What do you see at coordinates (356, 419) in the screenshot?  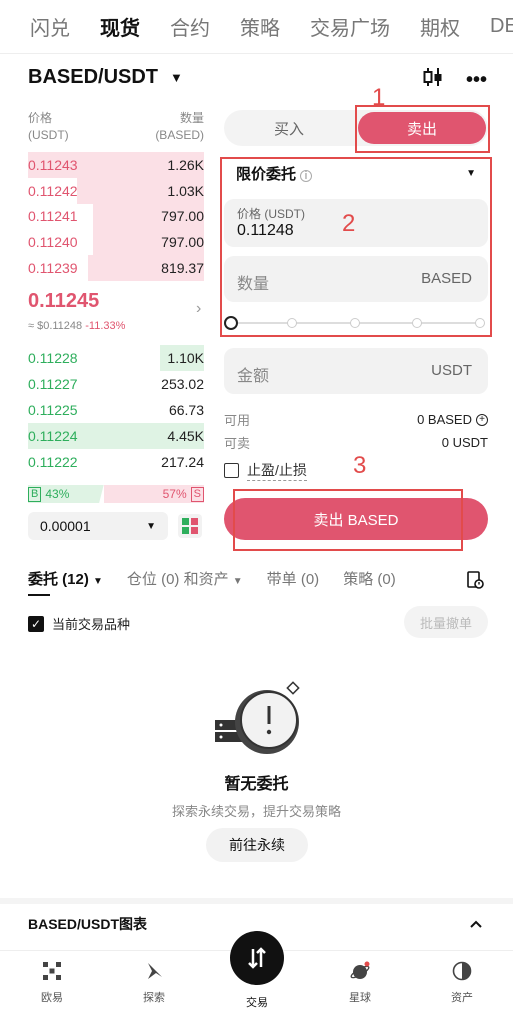 I see `available-row: 可用 0 BASED +` at bounding box center [356, 419].